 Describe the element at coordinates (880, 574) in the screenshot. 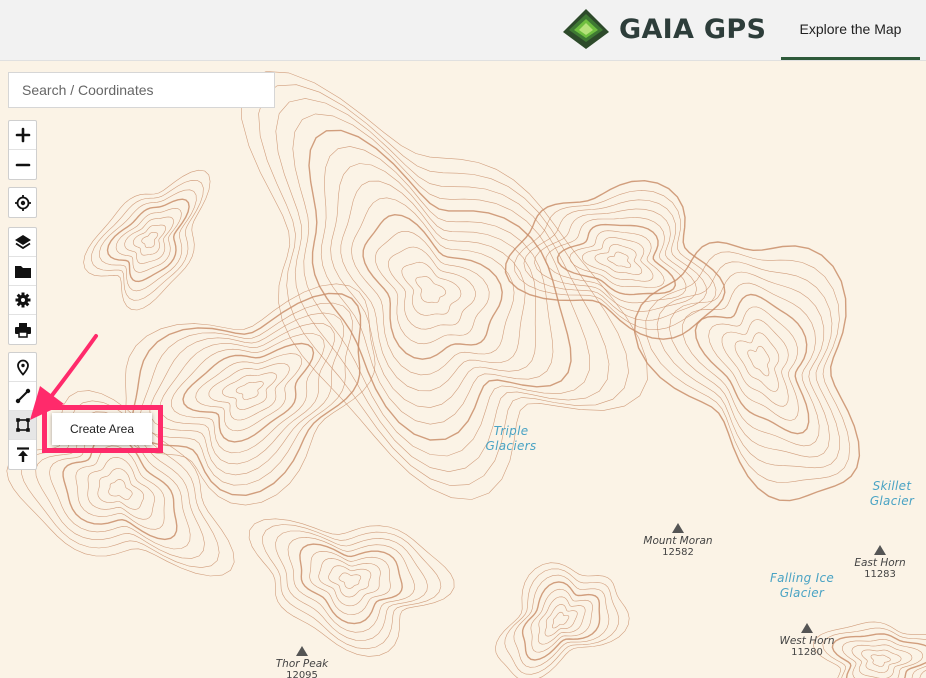

I see `peak-elevation: 11283` at that location.